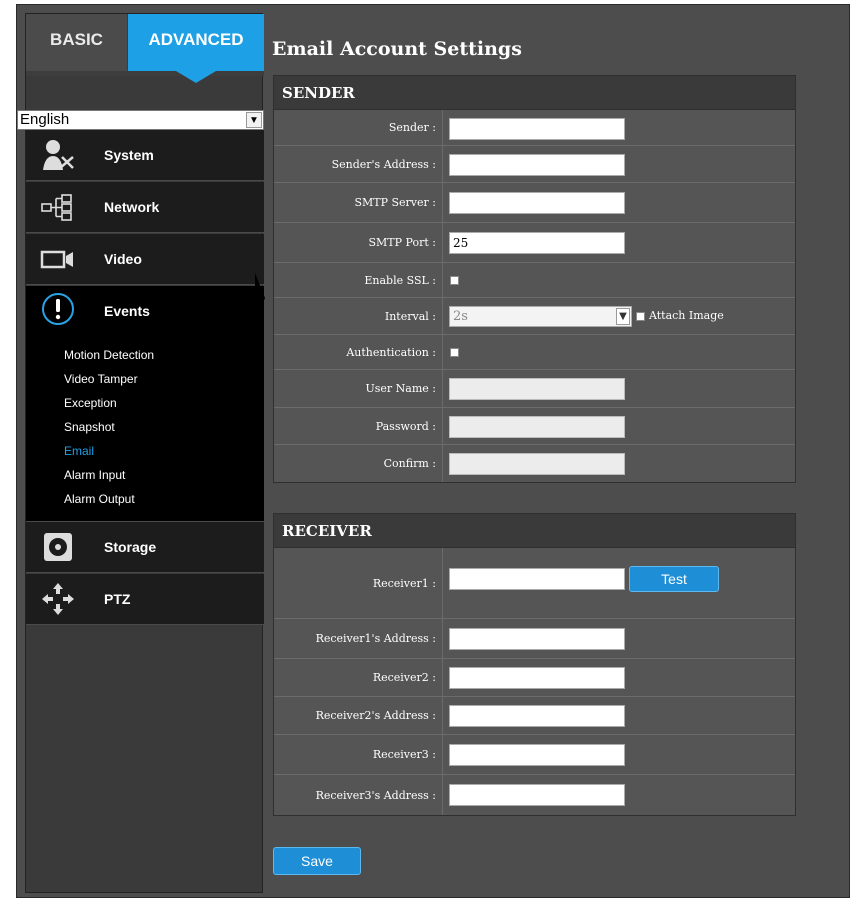 The width and height of the screenshot is (855, 900). I want to click on receiver2-address-input, so click(537, 716).